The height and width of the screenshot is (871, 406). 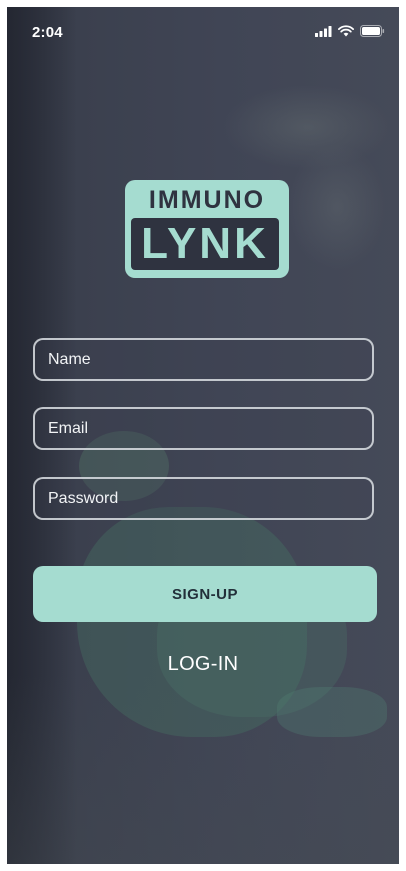 I want to click on background-figure-feet, so click(x=332, y=712).